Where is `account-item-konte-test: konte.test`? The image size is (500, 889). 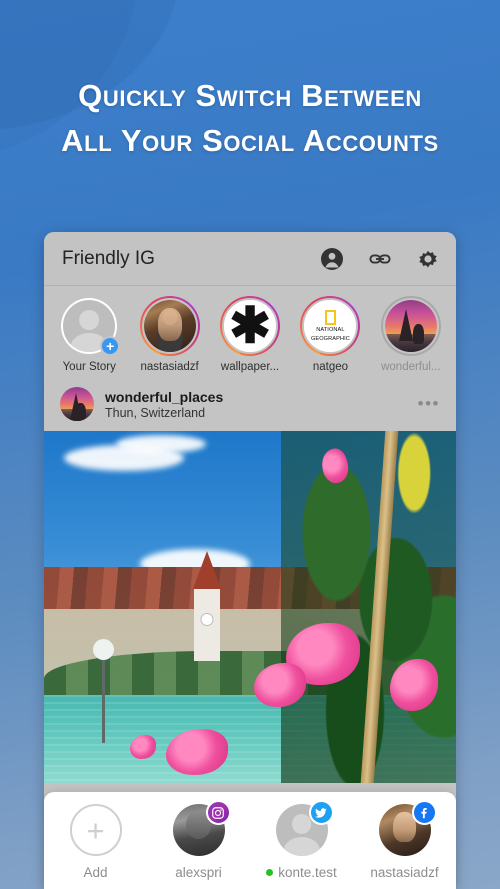
account-item-konte-test: konte.test is located at coordinates (302, 840).